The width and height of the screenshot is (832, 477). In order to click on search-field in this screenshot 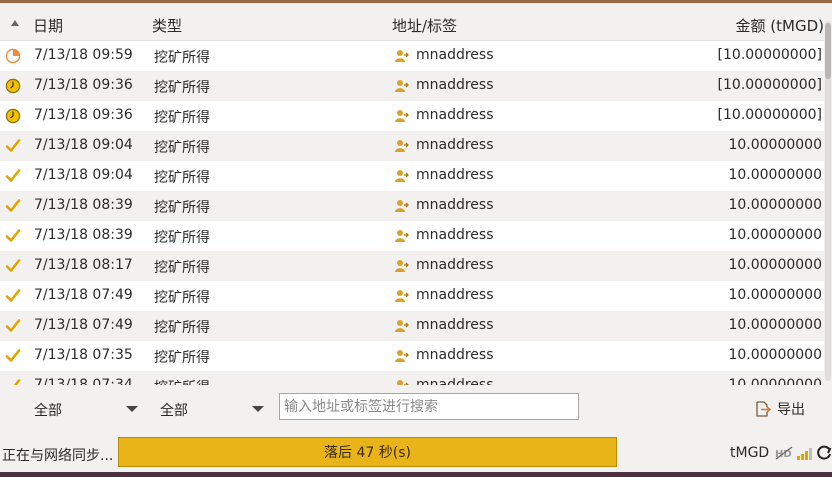, I will do `click(429, 406)`.